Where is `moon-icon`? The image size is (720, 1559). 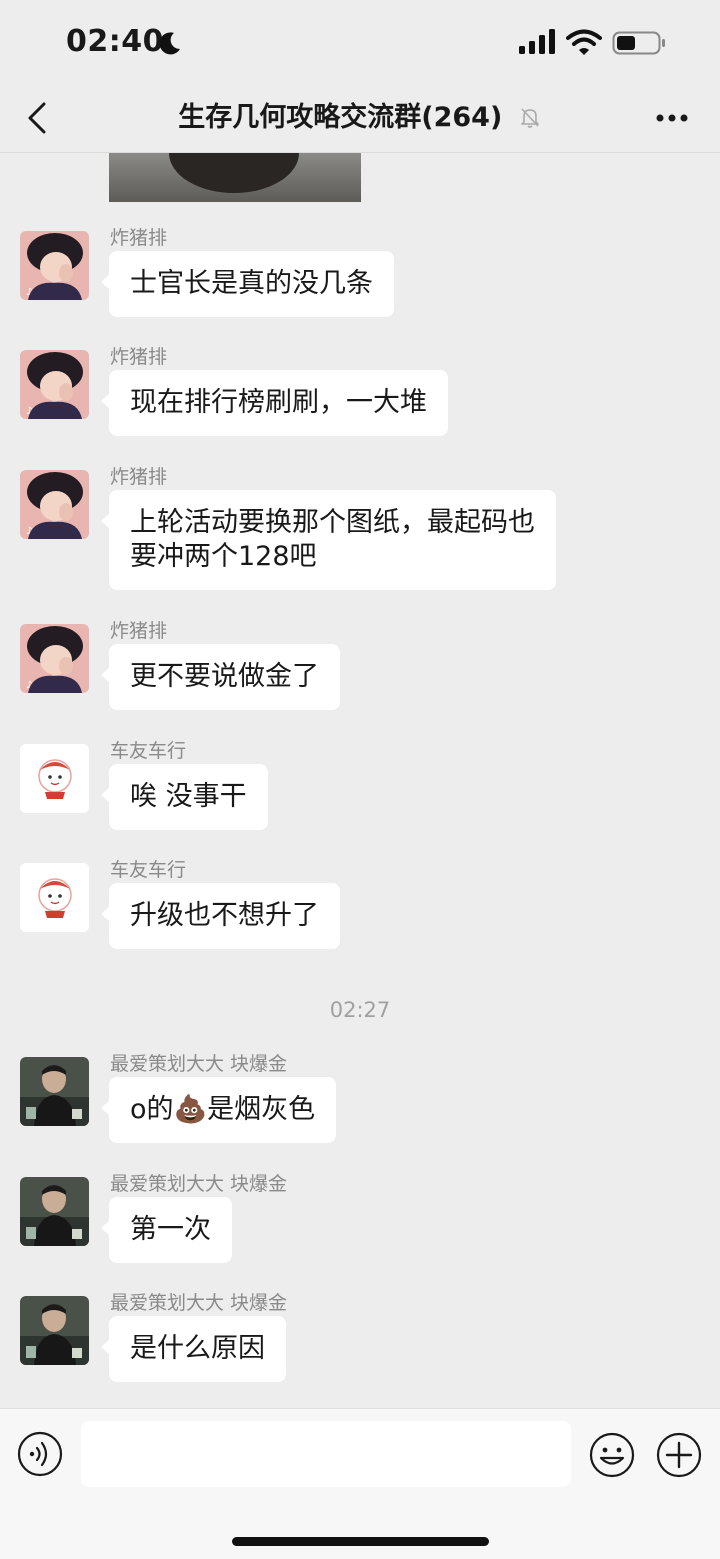 moon-icon is located at coordinates (169, 43).